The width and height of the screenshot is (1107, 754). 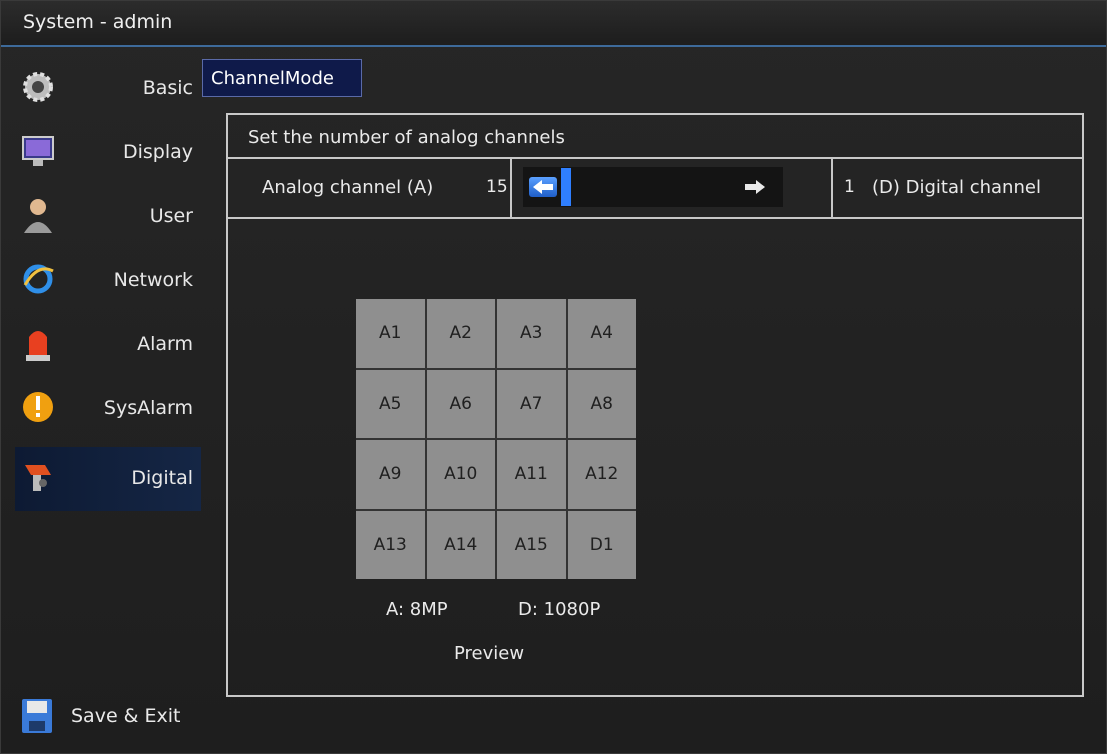 I want to click on analog-channel-label: Analog channel (A), so click(x=348, y=187).